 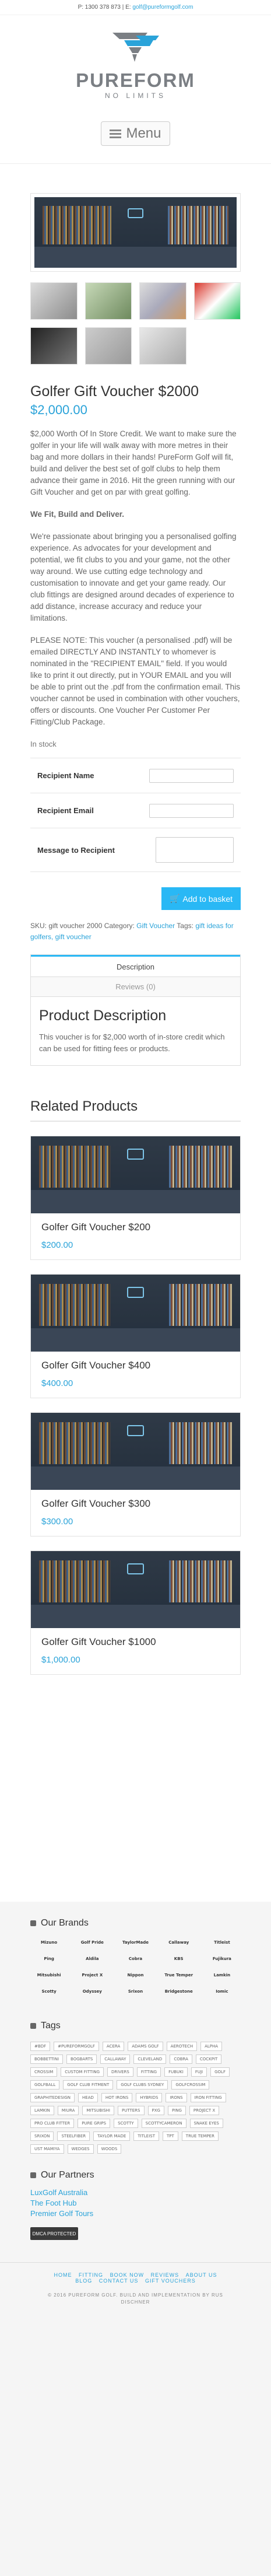 I want to click on tag-link: MITSUBISHI, so click(x=98, y=2110).